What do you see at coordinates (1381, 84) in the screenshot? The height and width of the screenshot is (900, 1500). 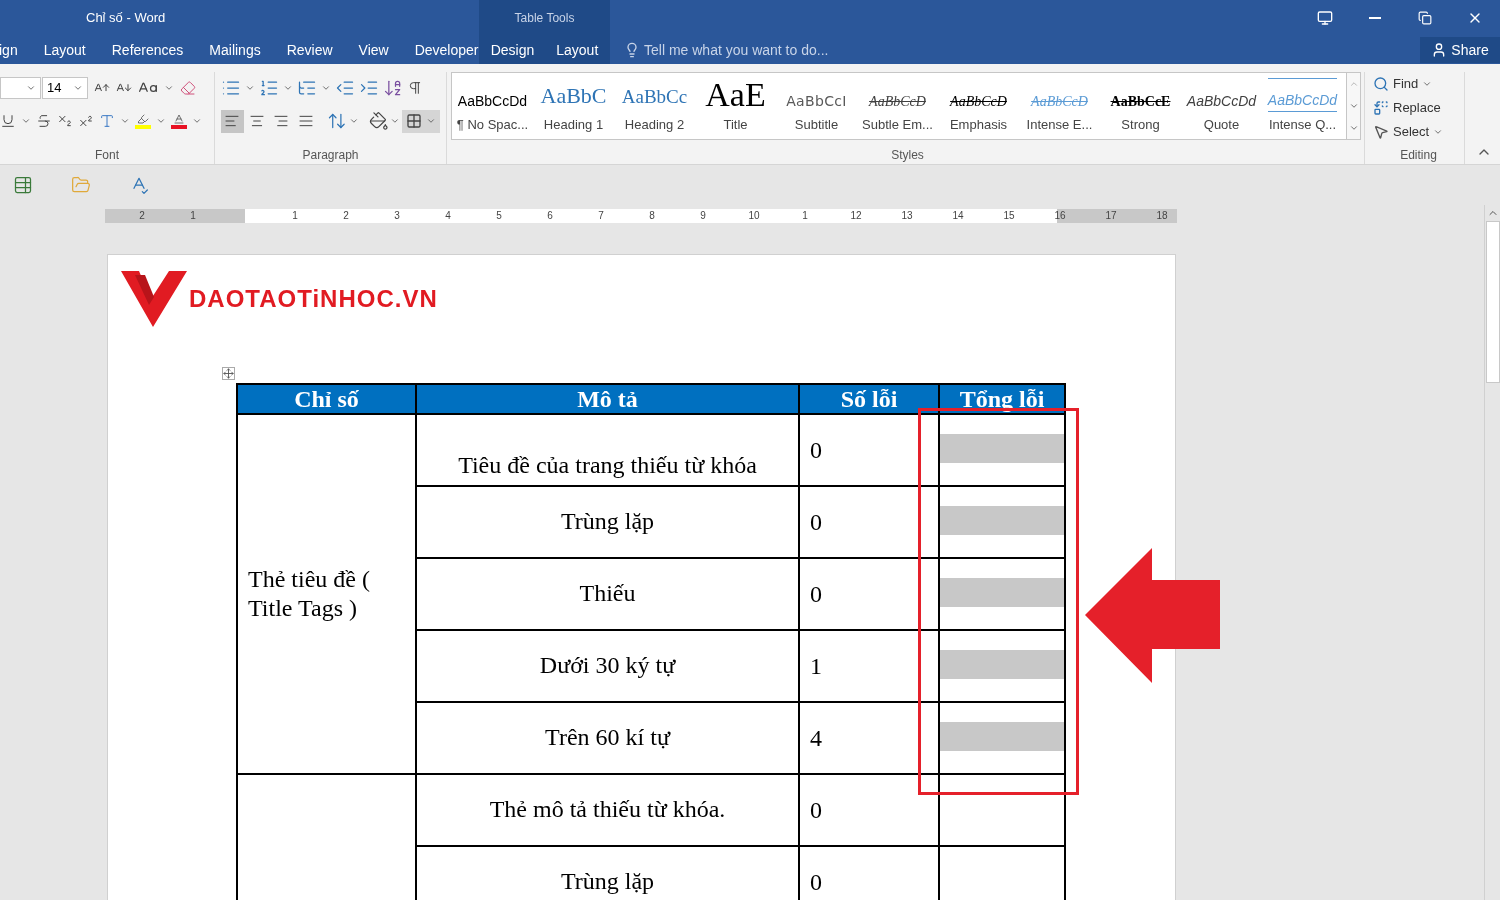 I see `search-icon` at bounding box center [1381, 84].